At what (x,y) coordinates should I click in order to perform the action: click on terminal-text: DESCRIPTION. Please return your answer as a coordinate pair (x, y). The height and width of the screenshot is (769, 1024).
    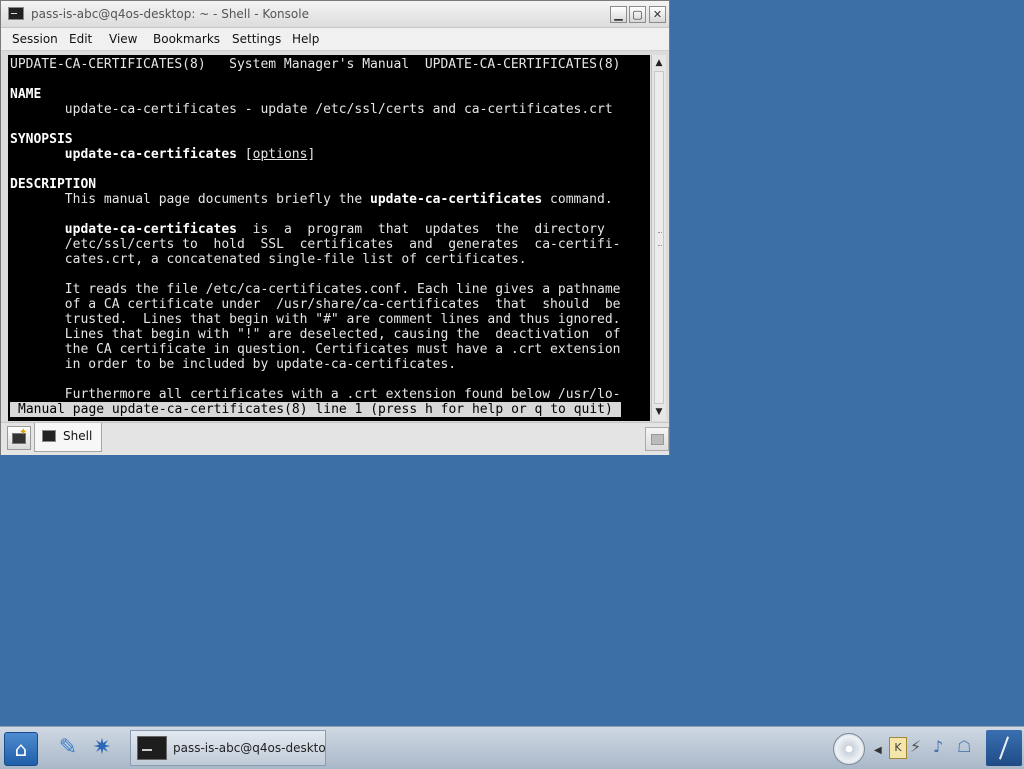
    Looking at the image, I should click on (53, 184).